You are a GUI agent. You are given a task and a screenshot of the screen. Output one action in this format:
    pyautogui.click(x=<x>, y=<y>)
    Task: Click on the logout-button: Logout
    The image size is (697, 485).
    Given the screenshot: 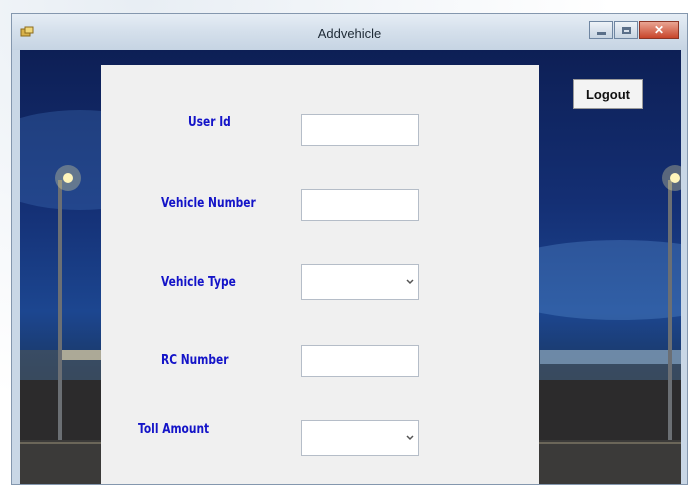 What is the action you would take?
    pyautogui.click(x=608, y=94)
    